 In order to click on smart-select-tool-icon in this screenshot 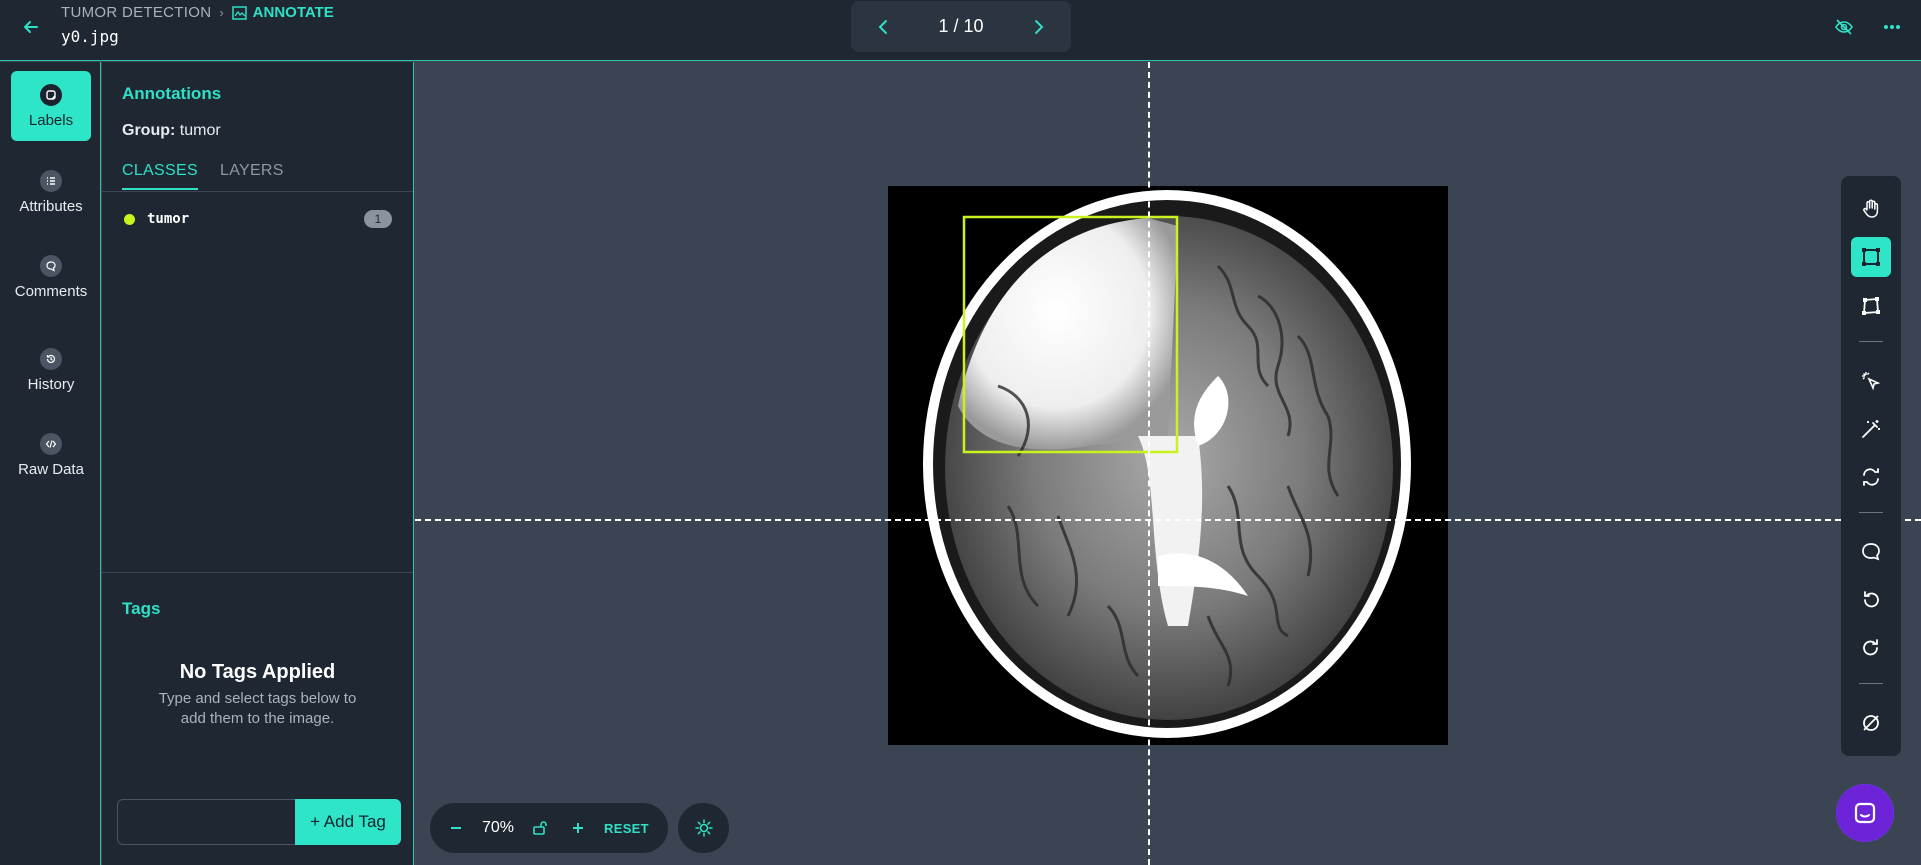, I will do `click(1871, 381)`.